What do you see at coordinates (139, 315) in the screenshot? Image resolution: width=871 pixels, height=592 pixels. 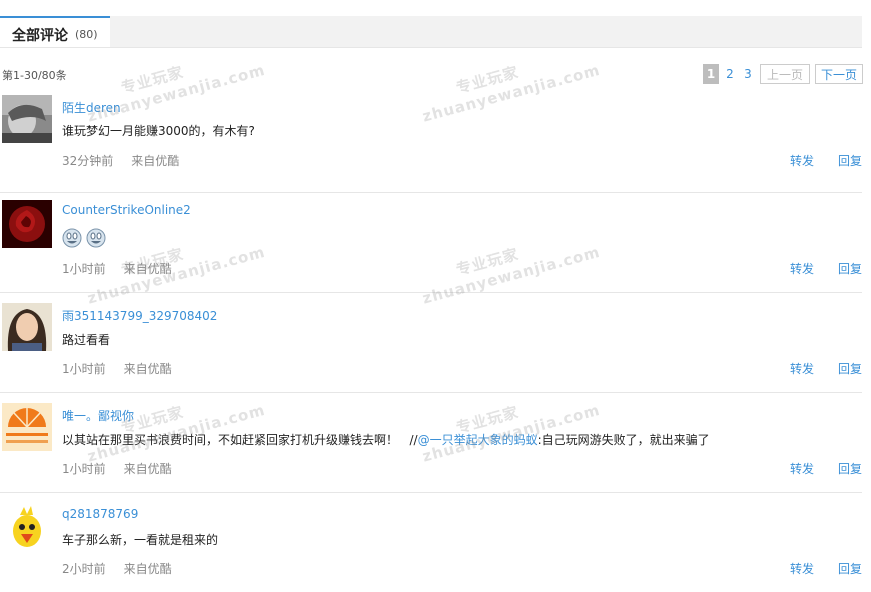 I see `comment-username: 雨351143799_329708402` at bounding box center [139, 315].